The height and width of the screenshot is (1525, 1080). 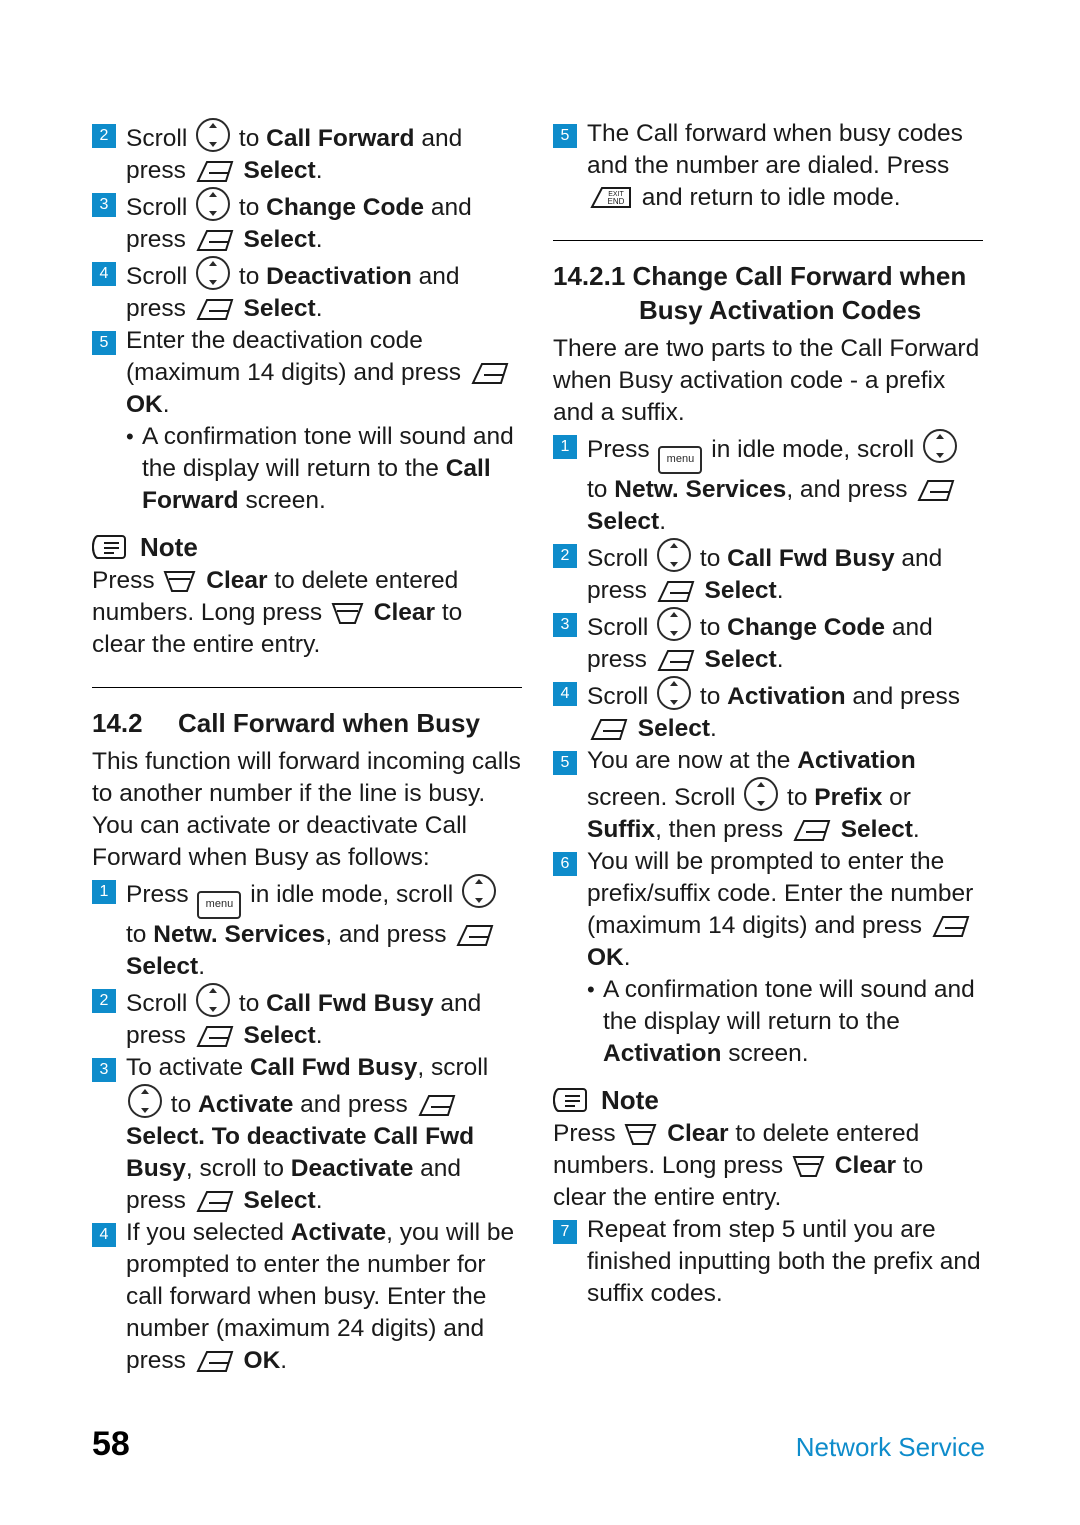 I want to click on step-item: 4 Scroll to Activation and press Select., so click(x=768, y=710).